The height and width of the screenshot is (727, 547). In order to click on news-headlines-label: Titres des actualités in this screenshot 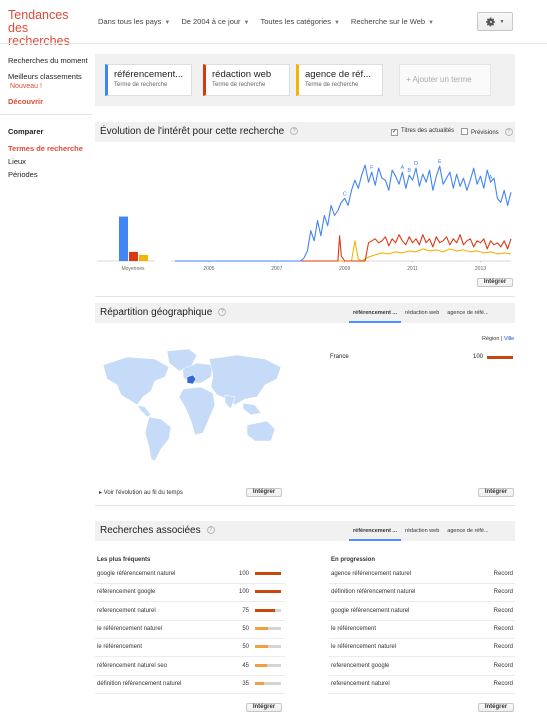, I will do `click(428, 131)`.